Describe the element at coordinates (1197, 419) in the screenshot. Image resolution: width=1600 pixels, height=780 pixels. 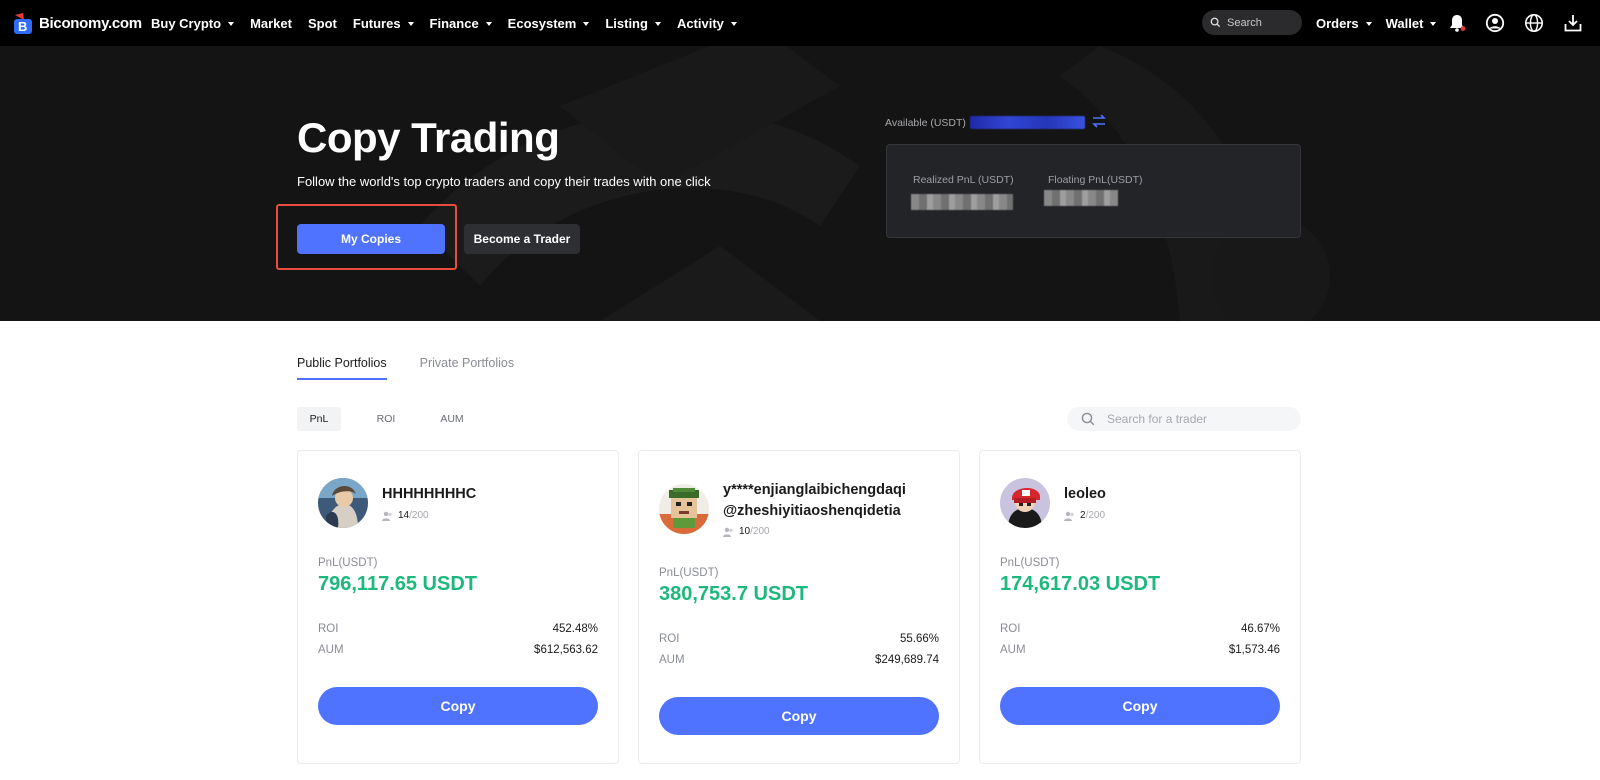
I see `trader-search-input` at that location.